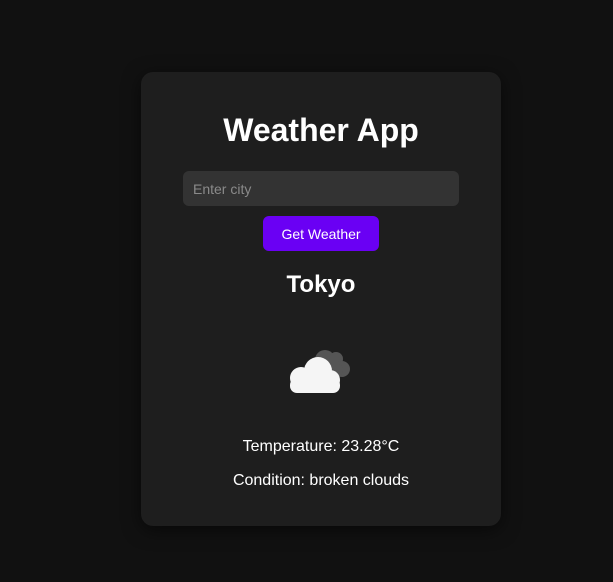  What do you see at coordinates (321, 130) in the screenshot?
I see `app-title: Weather App` at bounding box center [321, 130].